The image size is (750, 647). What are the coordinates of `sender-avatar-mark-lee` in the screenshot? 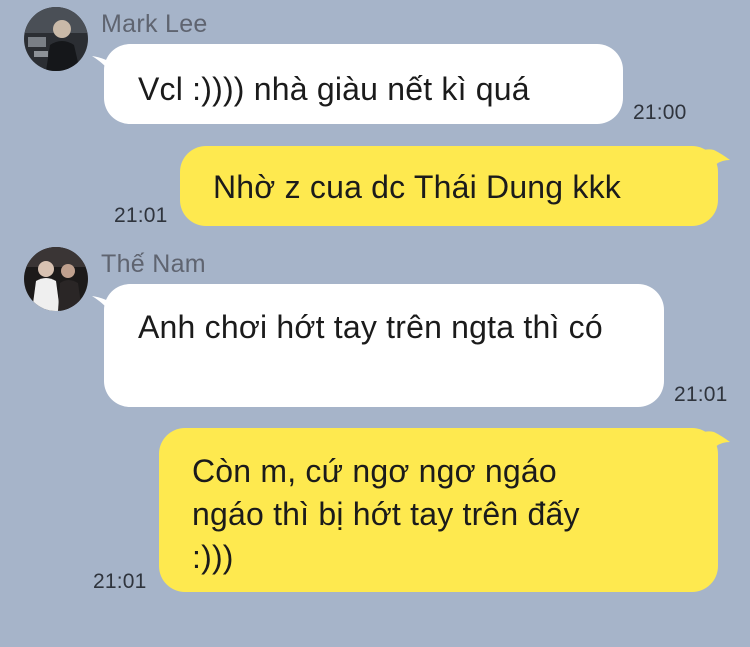 It's located at (56, 39).